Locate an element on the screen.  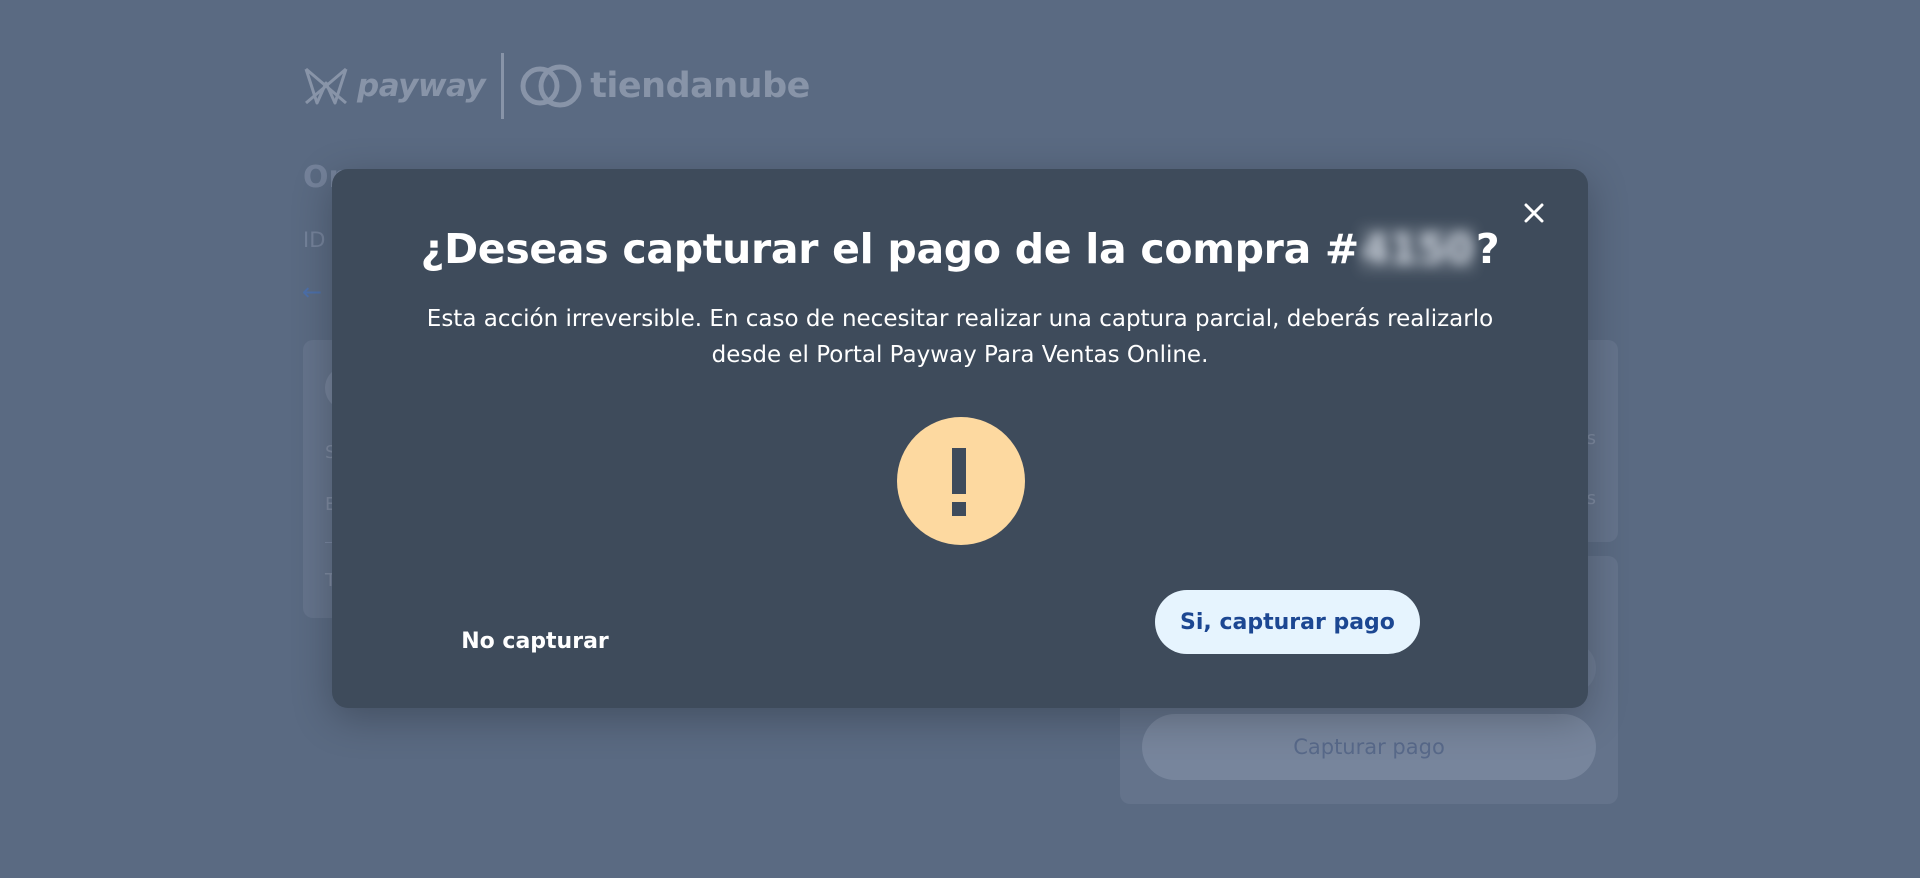
payway-logo-icon is located at coordinates (326, 86).